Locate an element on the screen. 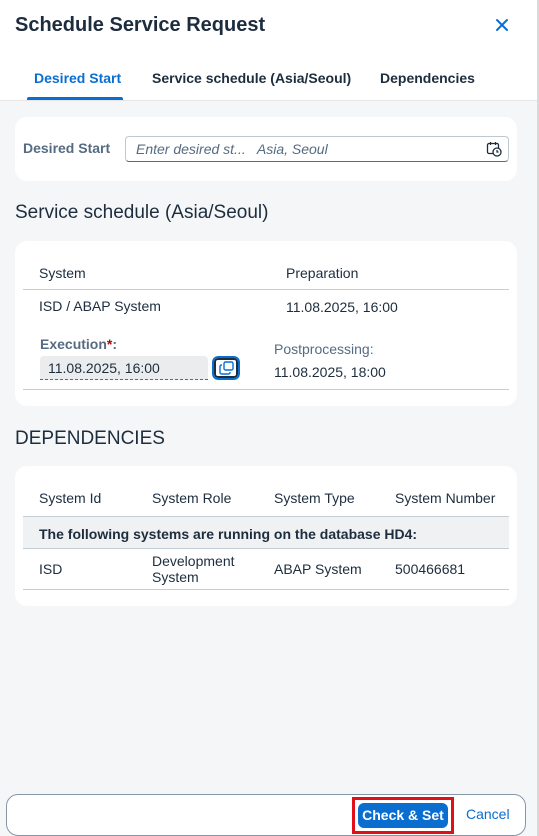  col-system-role: System Role is located at coordinates (192, 498).